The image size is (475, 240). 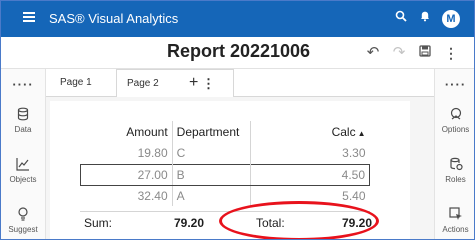 I want to click on user-avatar: M, so click(x=451, y=19).